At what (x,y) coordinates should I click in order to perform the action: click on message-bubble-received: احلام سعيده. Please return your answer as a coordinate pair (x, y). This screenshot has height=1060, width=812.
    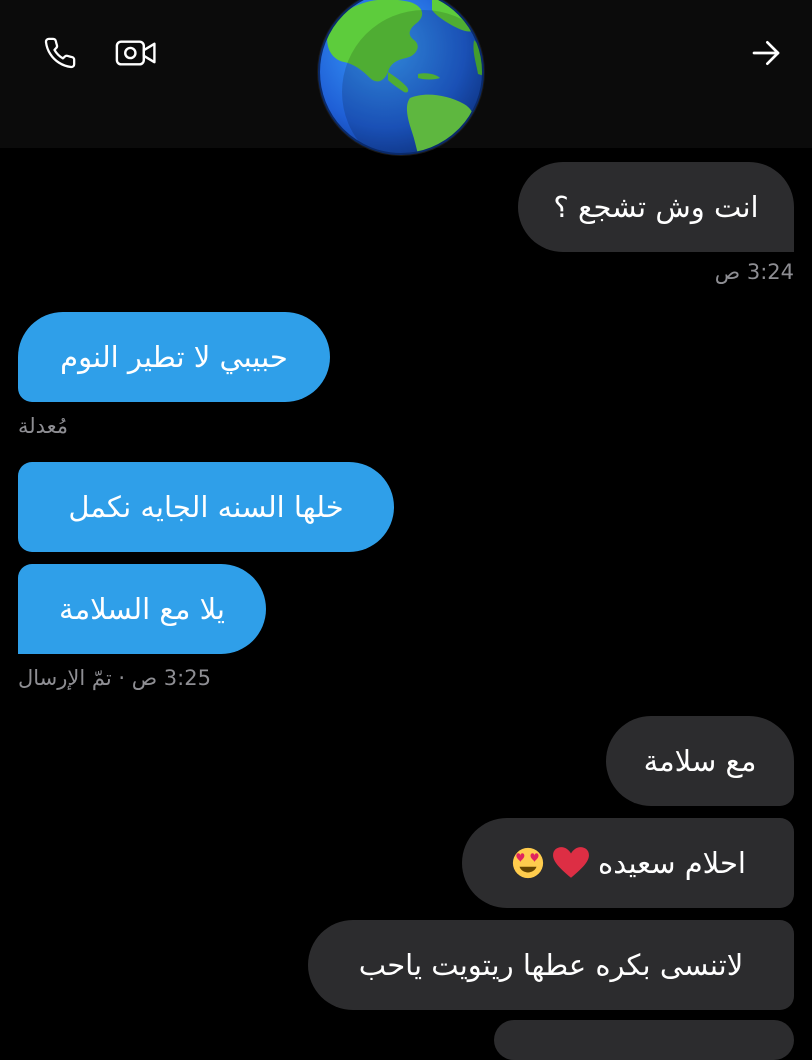
    Looking at the image, I should click on (628, 863).